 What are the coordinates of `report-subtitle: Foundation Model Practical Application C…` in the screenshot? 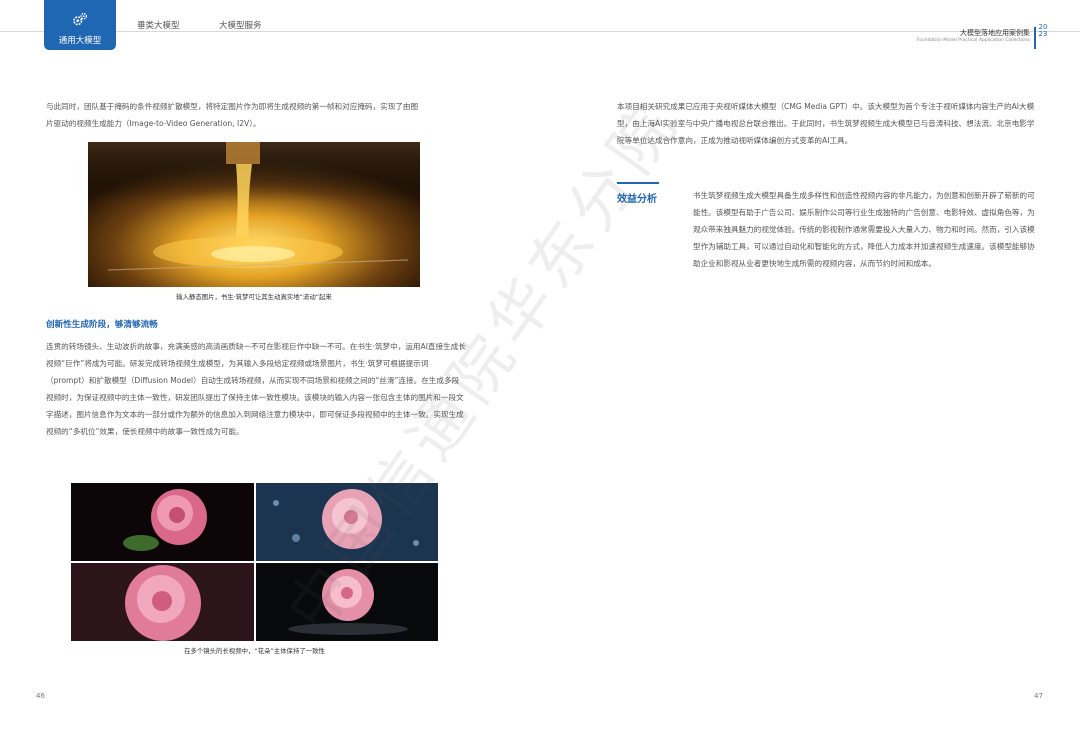 It's located at (973, 40).